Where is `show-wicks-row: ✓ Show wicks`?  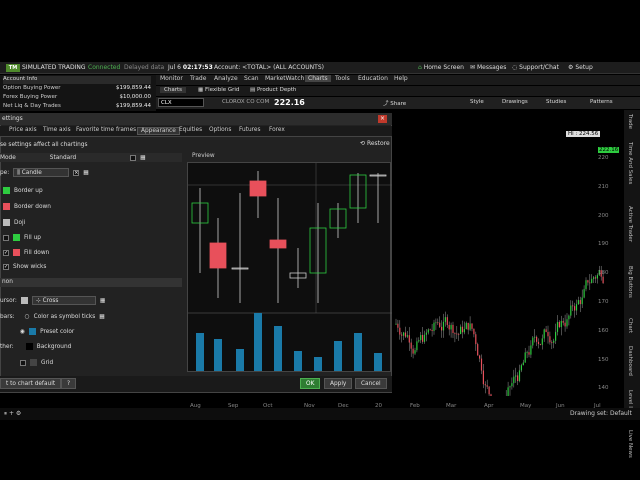
show-wicks-row: ✓ Show wicks is located at coordinates (24, 267).